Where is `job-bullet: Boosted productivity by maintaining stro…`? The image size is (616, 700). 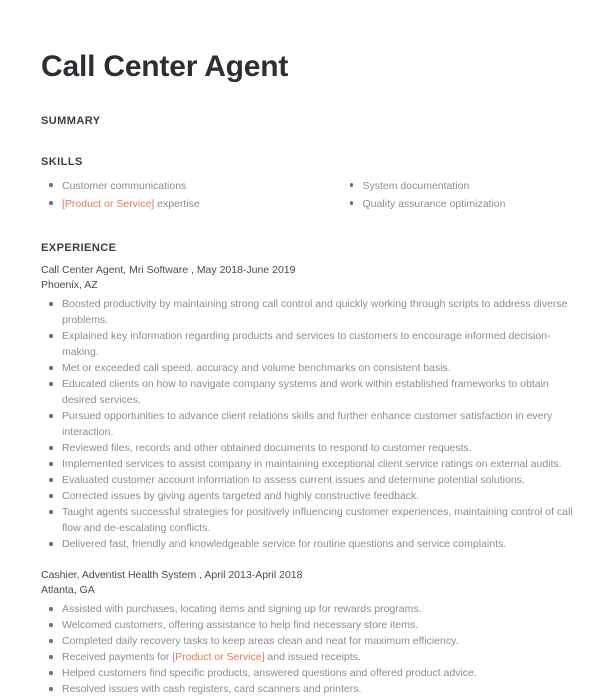
job-bullet: Boosted productivity by maintaining stro… is located at coordinates (308, 312).